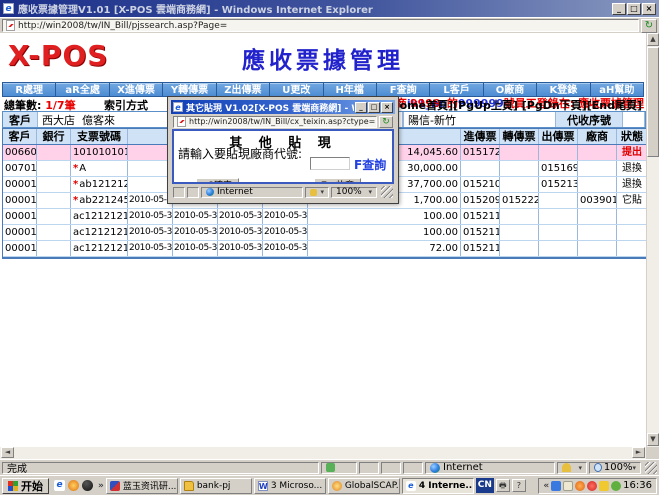 The image size is (659, 495). What do you see at coordinates (653, 439) in the screenshot?
I see `scroll-down-arrow: ▼` at bounding box center [653, 439].